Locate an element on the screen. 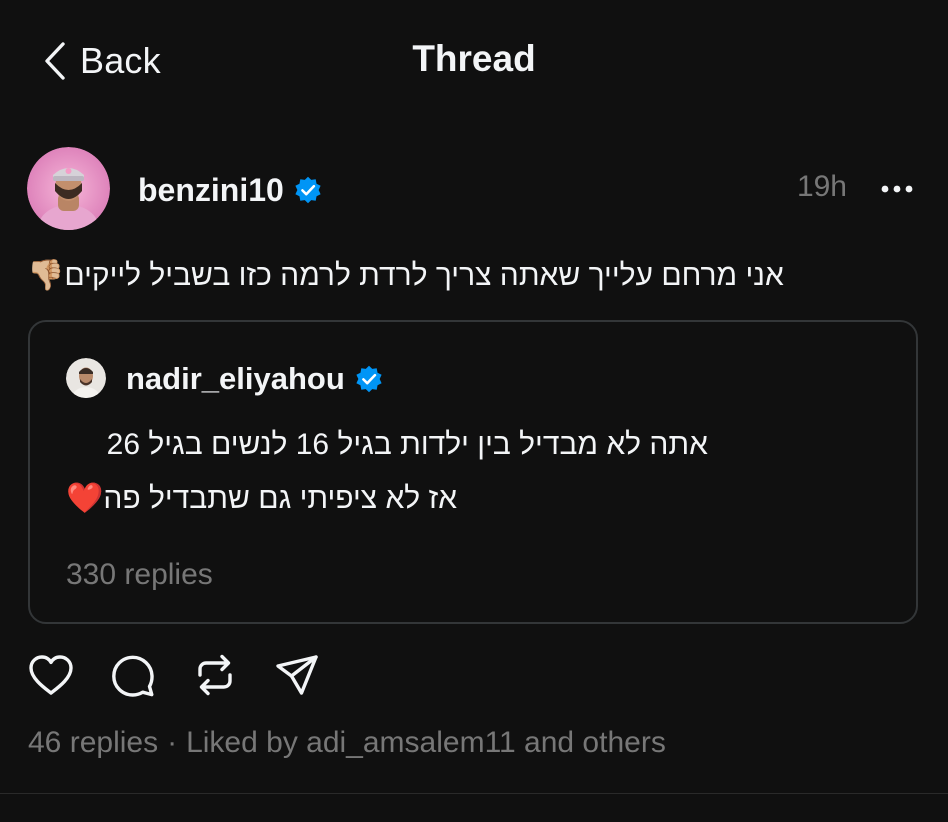  divider is located at coordinates (474, 793).